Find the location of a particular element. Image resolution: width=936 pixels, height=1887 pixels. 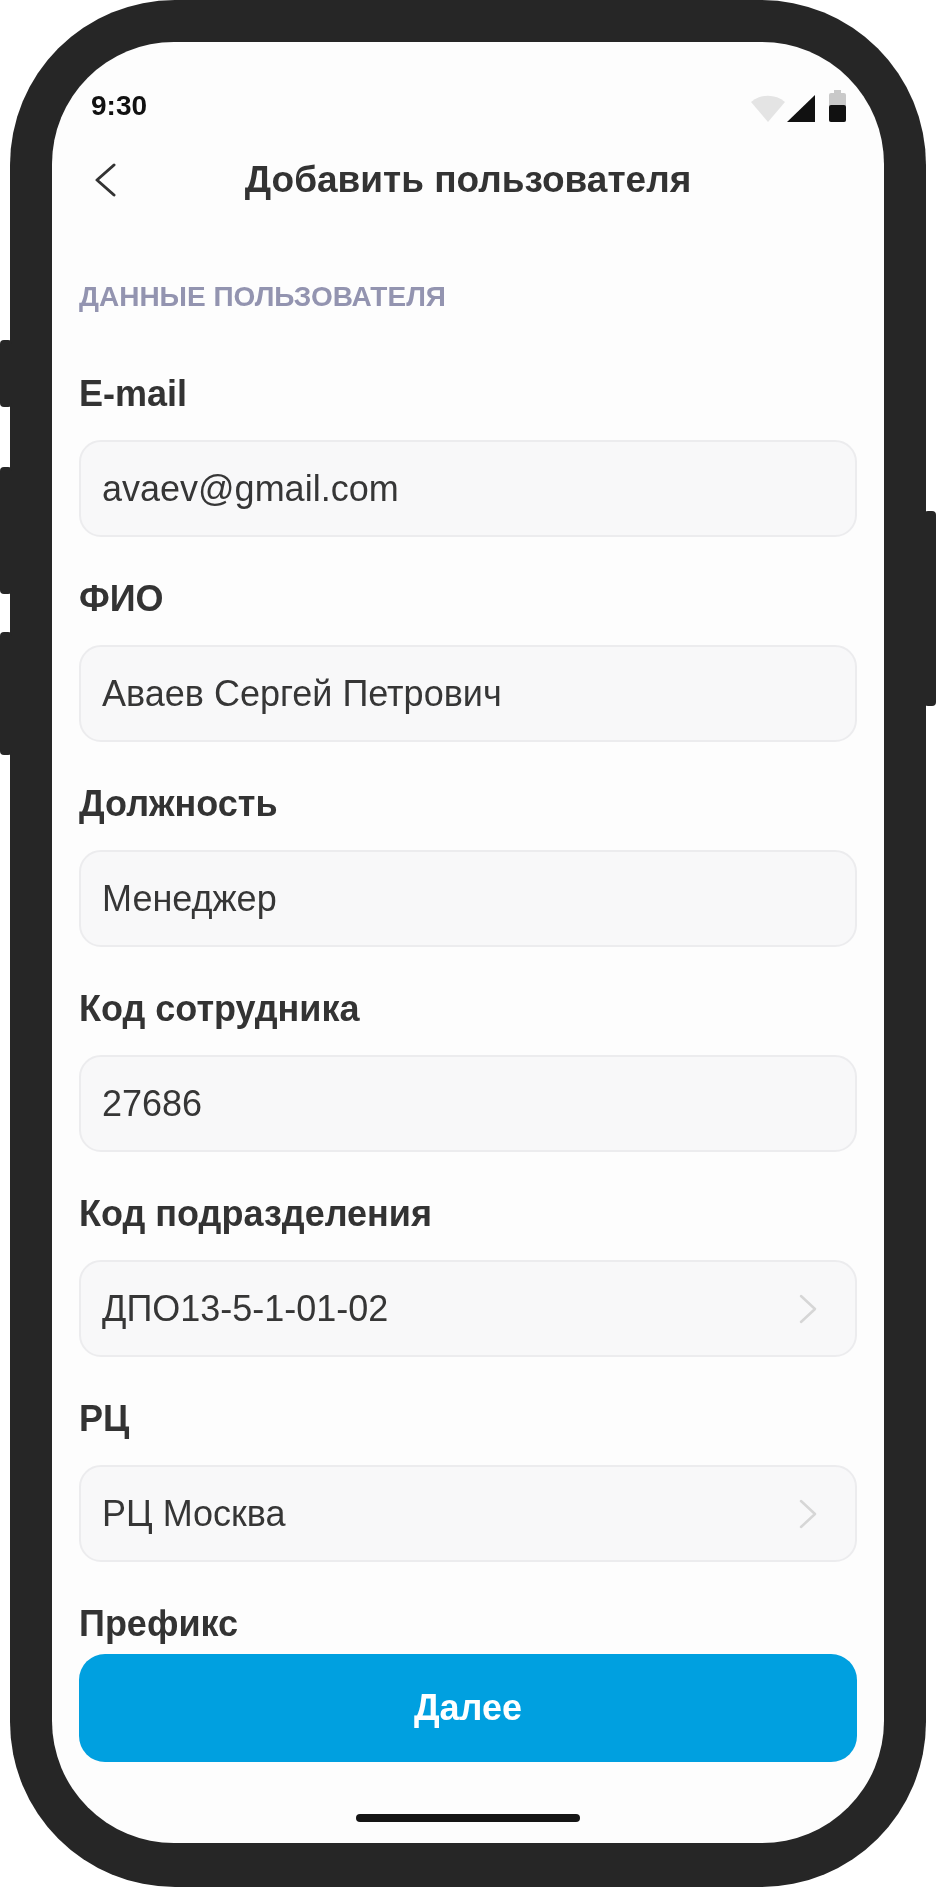

chevron-left-icon is located at coordinates (105, 180).